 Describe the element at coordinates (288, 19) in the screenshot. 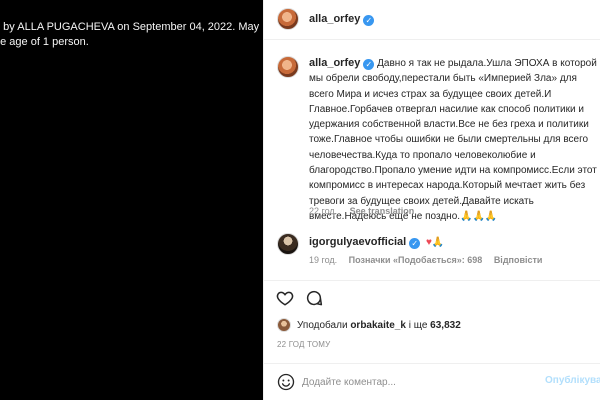

I see `author-avatar` at that location.